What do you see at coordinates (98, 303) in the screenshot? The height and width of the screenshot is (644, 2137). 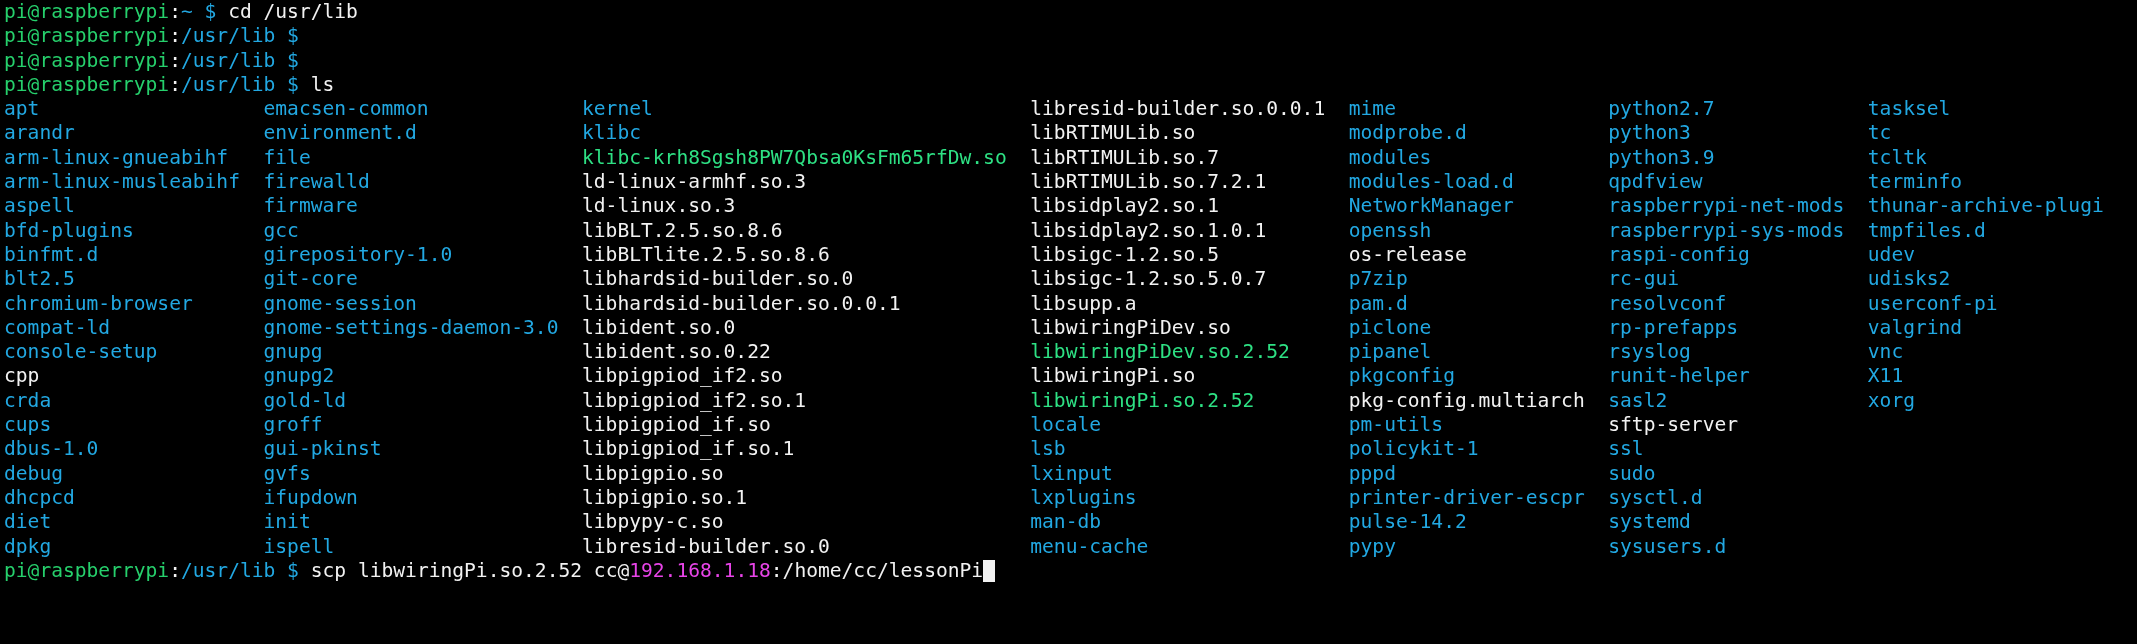 I see `listing-entry: chromium-browser` at bounding box center [98, 303].